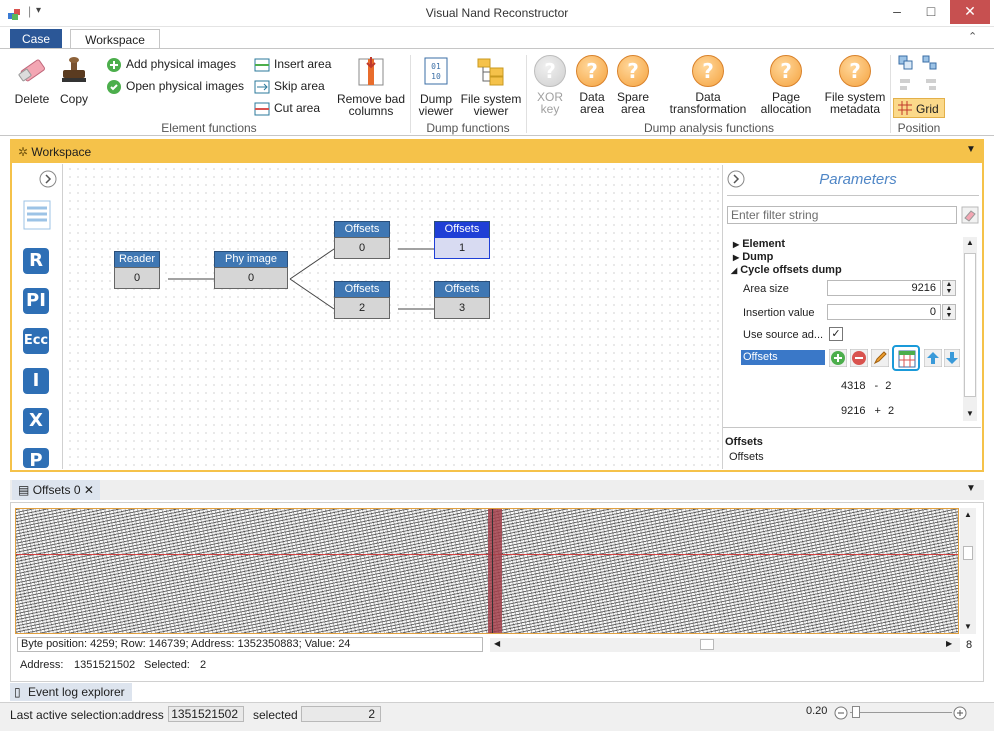 This screenshot has height=731, width=994. Describe the element at coordinates (970, 12) in the screenshot. I see `close-button: ✕` at that location.